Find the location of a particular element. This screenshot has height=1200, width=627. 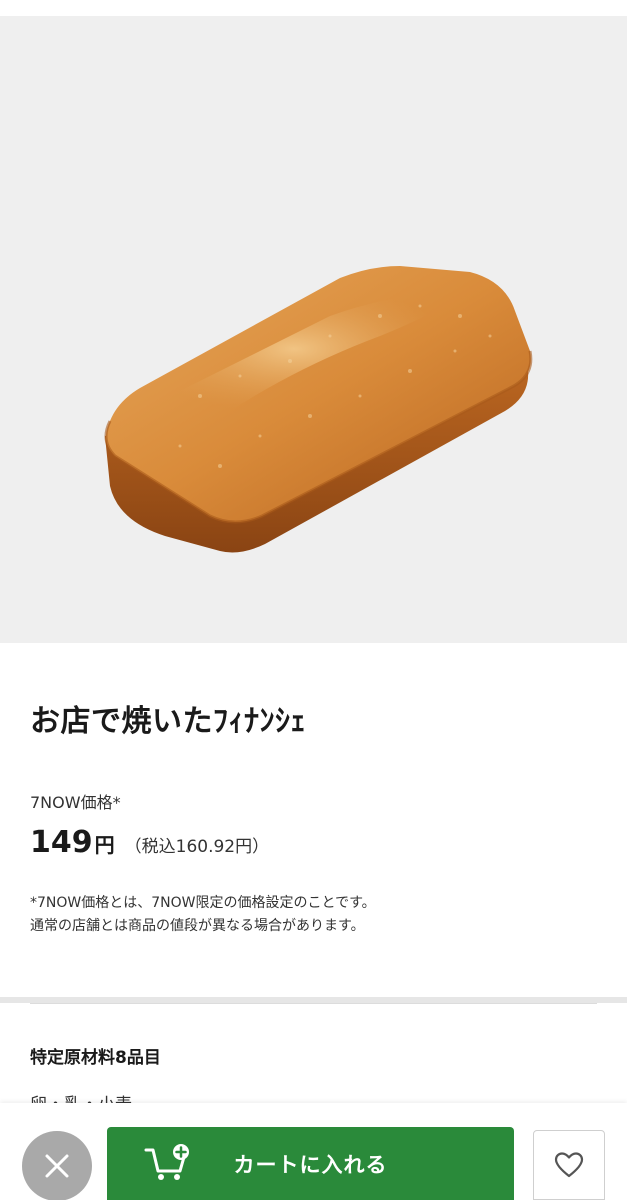

price-tax-included: （税込160.92円） is located at coordinates (197, 847).